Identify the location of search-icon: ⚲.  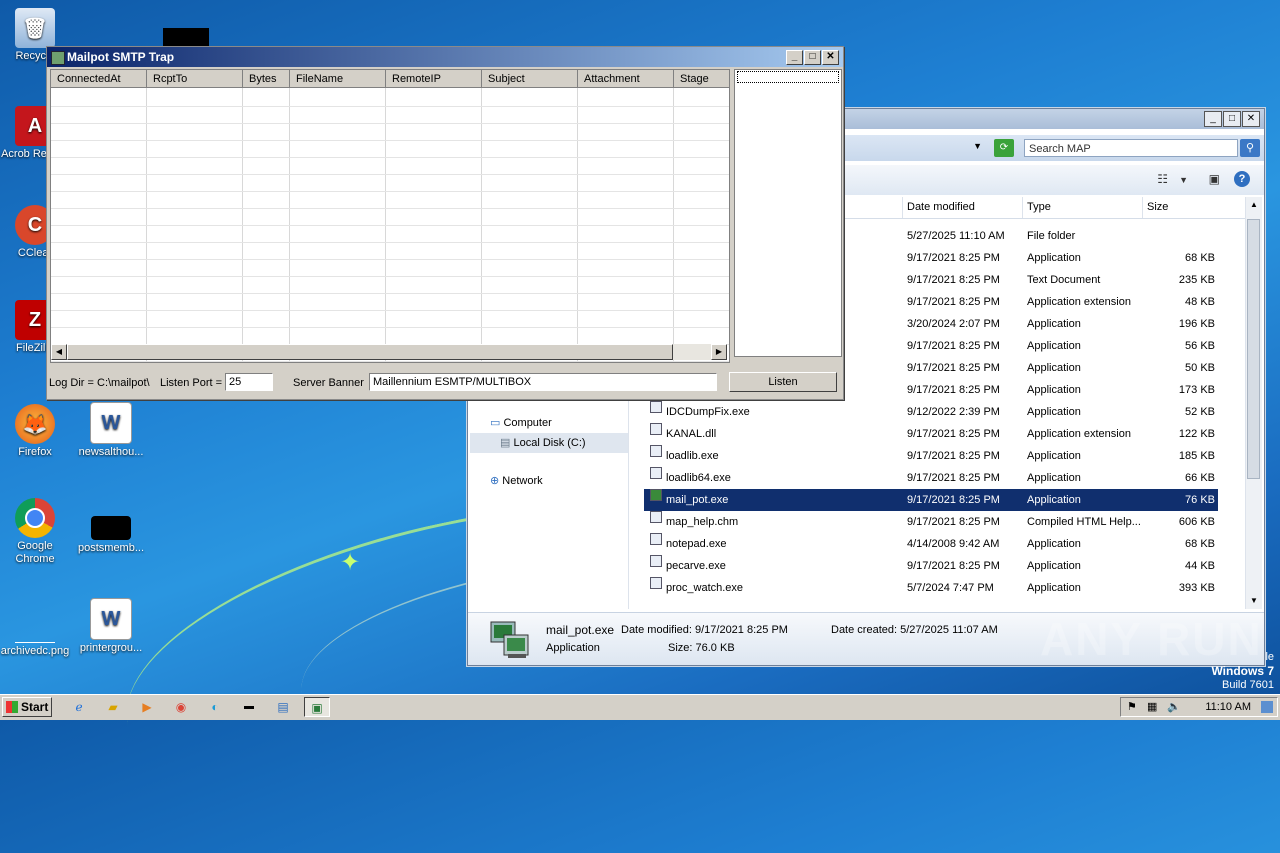
(1250, 148).